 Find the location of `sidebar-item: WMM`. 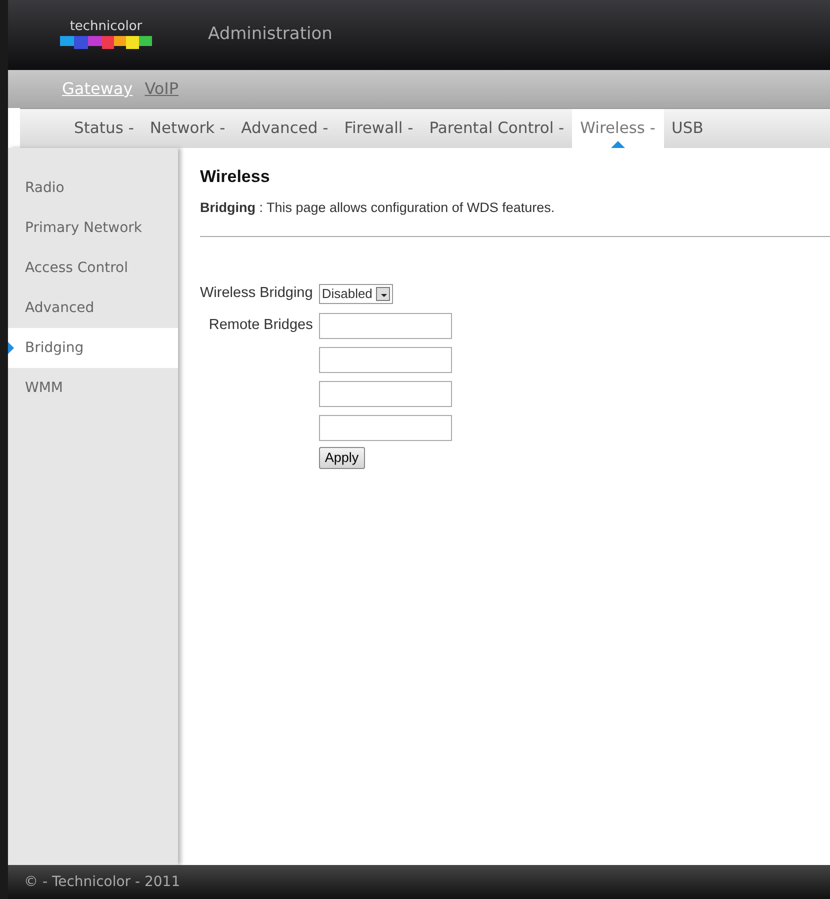

sidebar-item: WMM is located at coordinates (93, 388).